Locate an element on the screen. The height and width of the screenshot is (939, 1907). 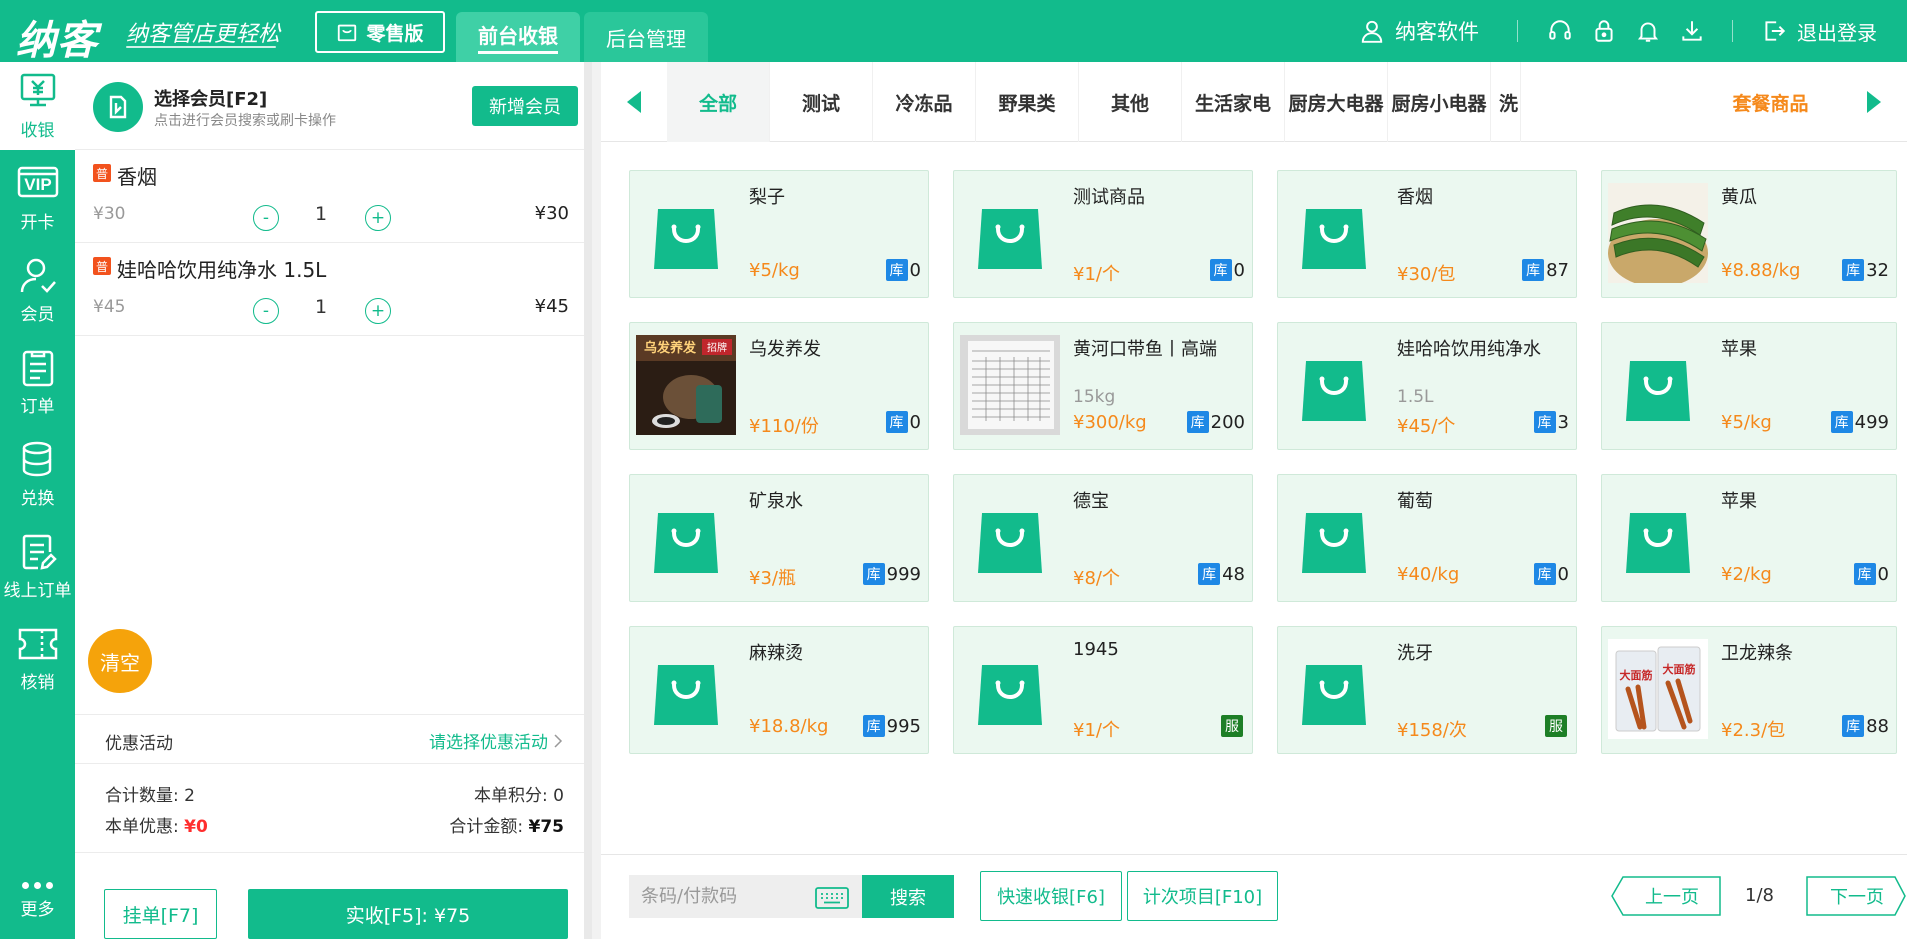
tab-back-office: 后台管理 is located at coordinates (646, 37).